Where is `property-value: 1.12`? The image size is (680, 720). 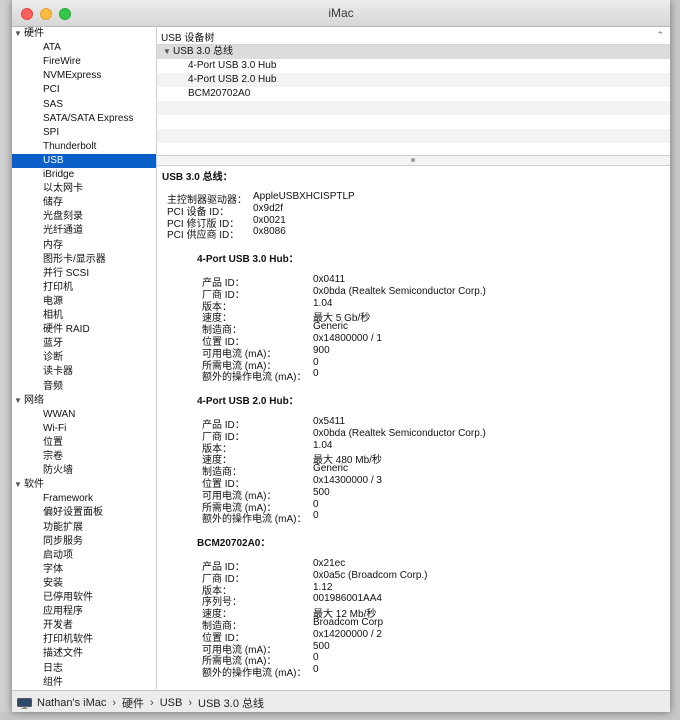 property-value: 1.12 is located at coordinates (323, 587).